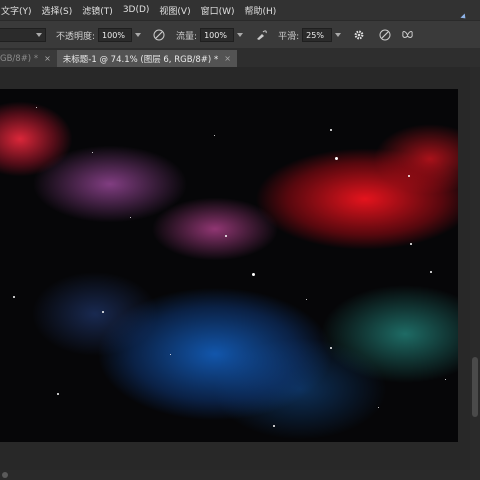 This screenshot has width=480, height=480. I want to click on flow-label: 流量:, so click(187, 36).